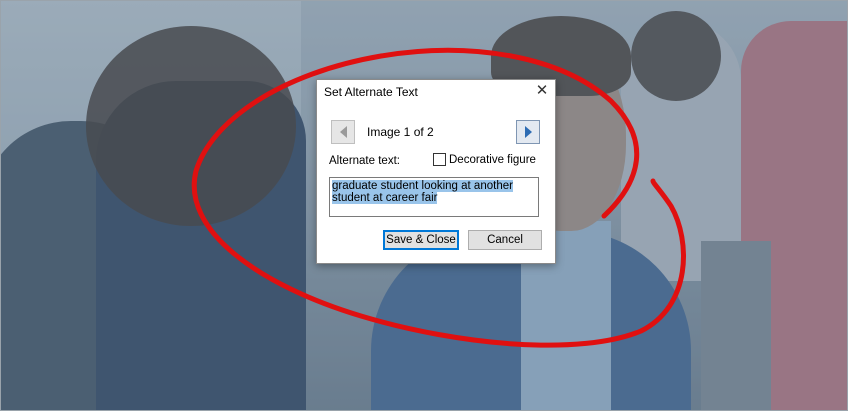  I want to click on previous-image-button, so click(343, 132).